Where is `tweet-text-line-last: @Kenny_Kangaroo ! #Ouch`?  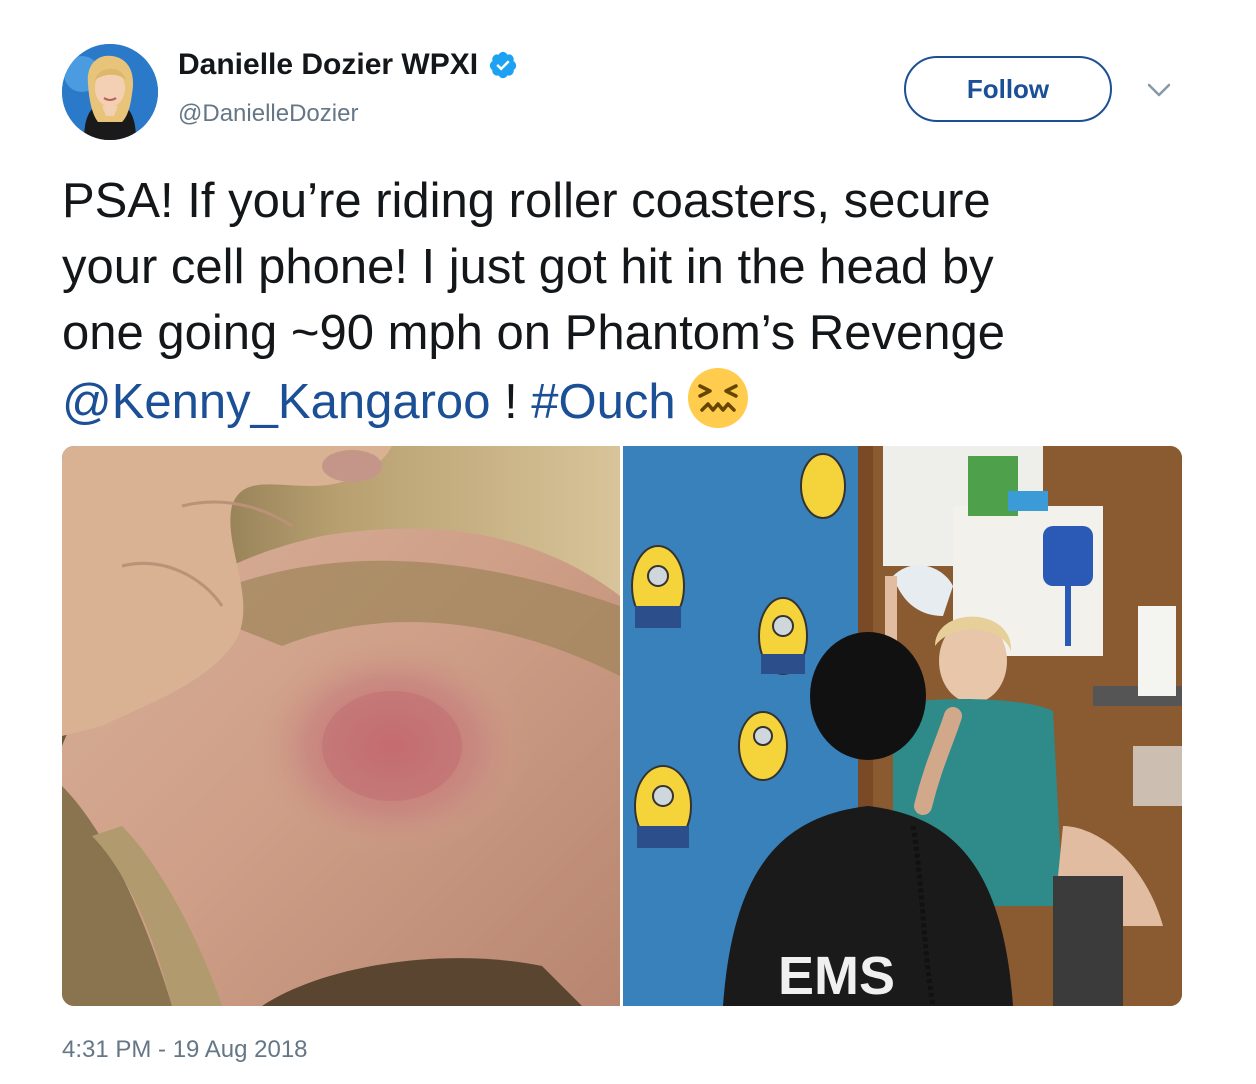
tweet-text-line-last: @Kenny_Kangaroo ! #Ouch is located at coordinates (627, 400).